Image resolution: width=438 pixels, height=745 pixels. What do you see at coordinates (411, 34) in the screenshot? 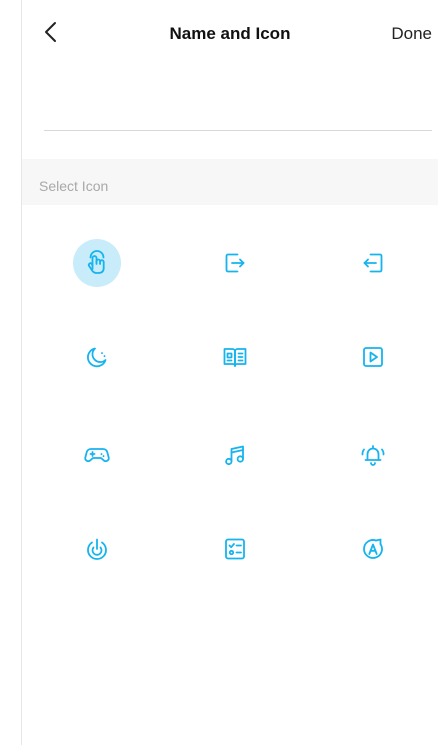
I see `done-button: Done` at bounding box center [411, 34].